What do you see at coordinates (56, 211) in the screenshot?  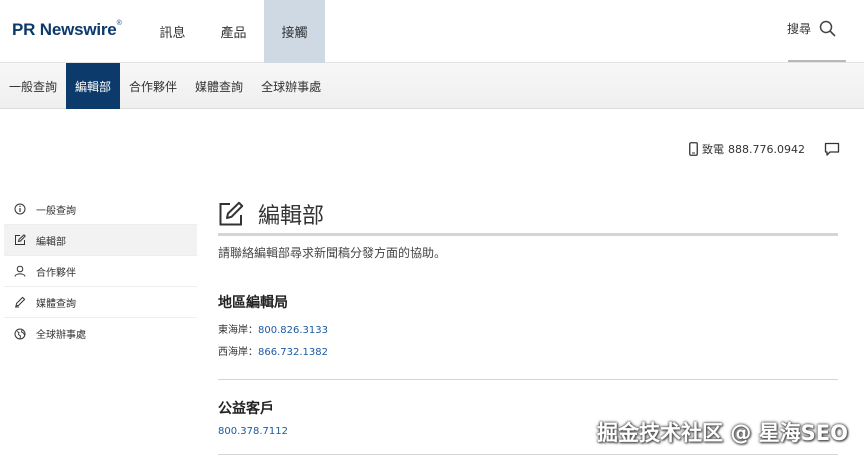 I see `sidebar-item-label: 一般查詢` at bounding box center [56, 211].